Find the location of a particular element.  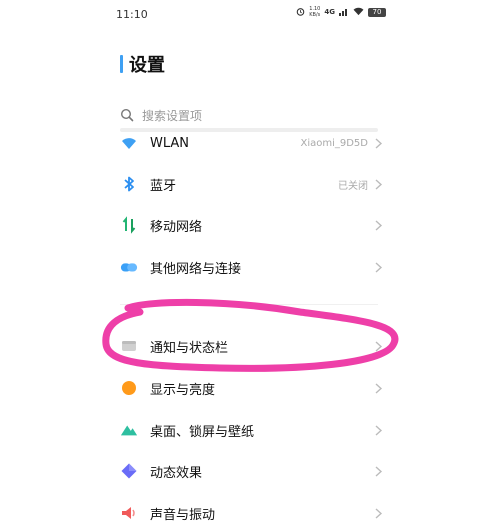

settings-row-other-networks: 其他网络与连接 is located at coordinates (251, 267).